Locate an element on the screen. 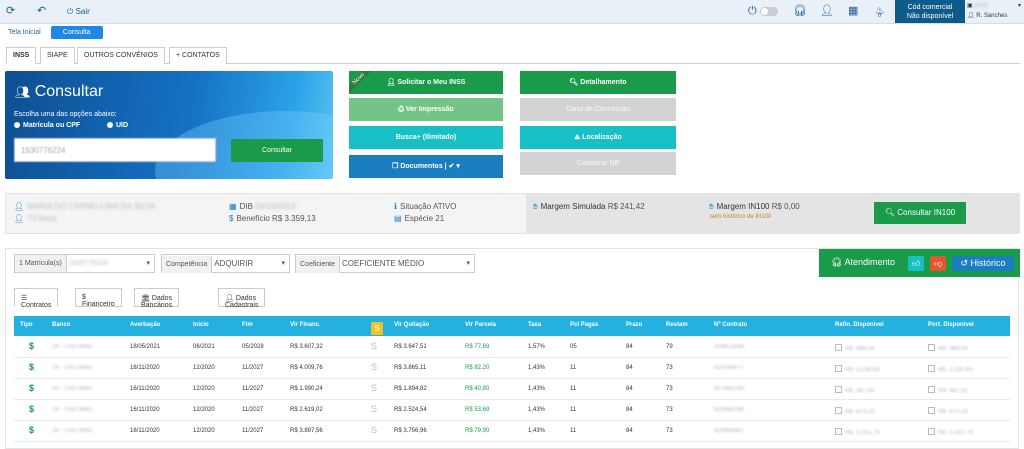 The width and height of the screenshot is (1024, 449). competencia-select: Competência ADQUIRIR ▾ is located at coordinates (225, 263).